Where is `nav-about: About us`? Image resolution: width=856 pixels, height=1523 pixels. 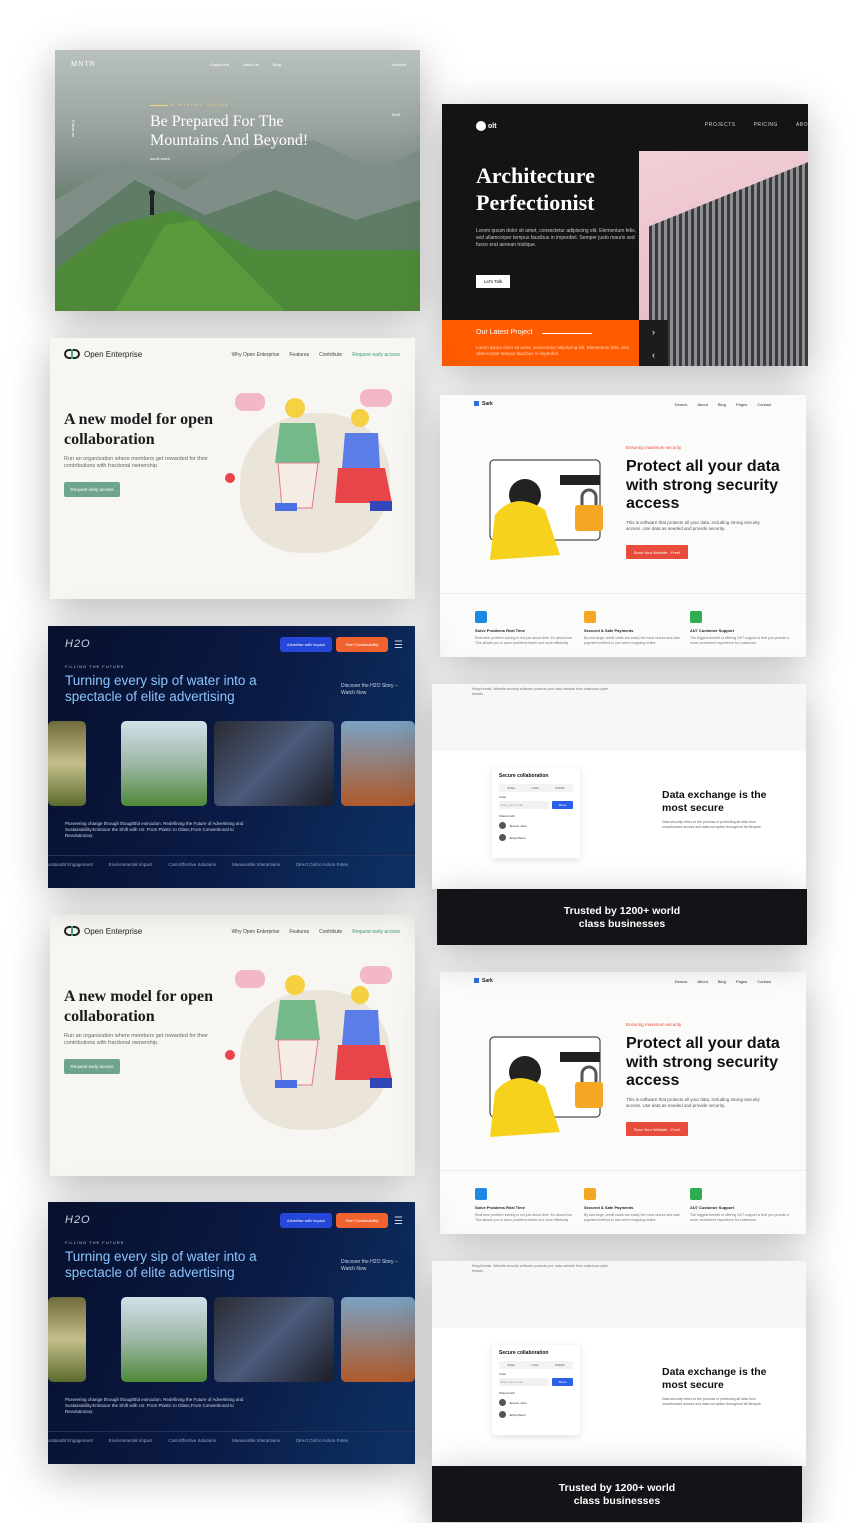
nav-about: About us is located at coordinates (251, 64).